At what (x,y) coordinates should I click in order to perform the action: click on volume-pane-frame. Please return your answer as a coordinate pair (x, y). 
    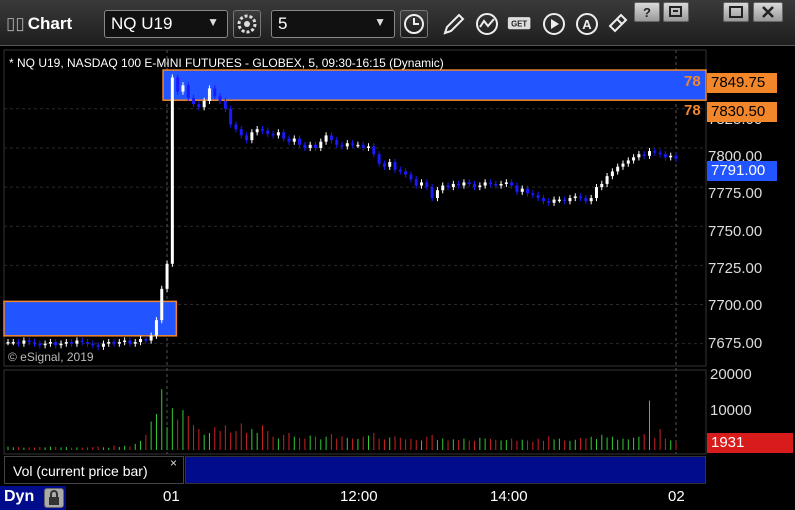
    Looking at the image, I should click on (355, 412).